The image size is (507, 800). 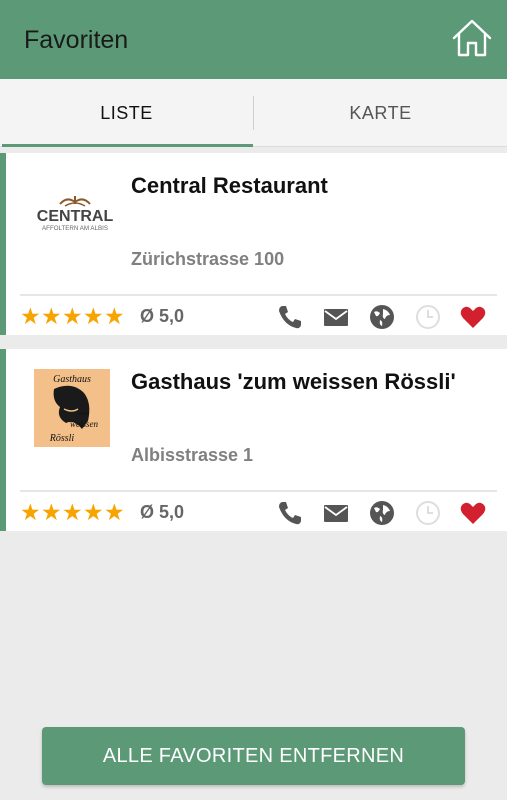 I want to click on svg-text: zum, so click(x=83, y=414).